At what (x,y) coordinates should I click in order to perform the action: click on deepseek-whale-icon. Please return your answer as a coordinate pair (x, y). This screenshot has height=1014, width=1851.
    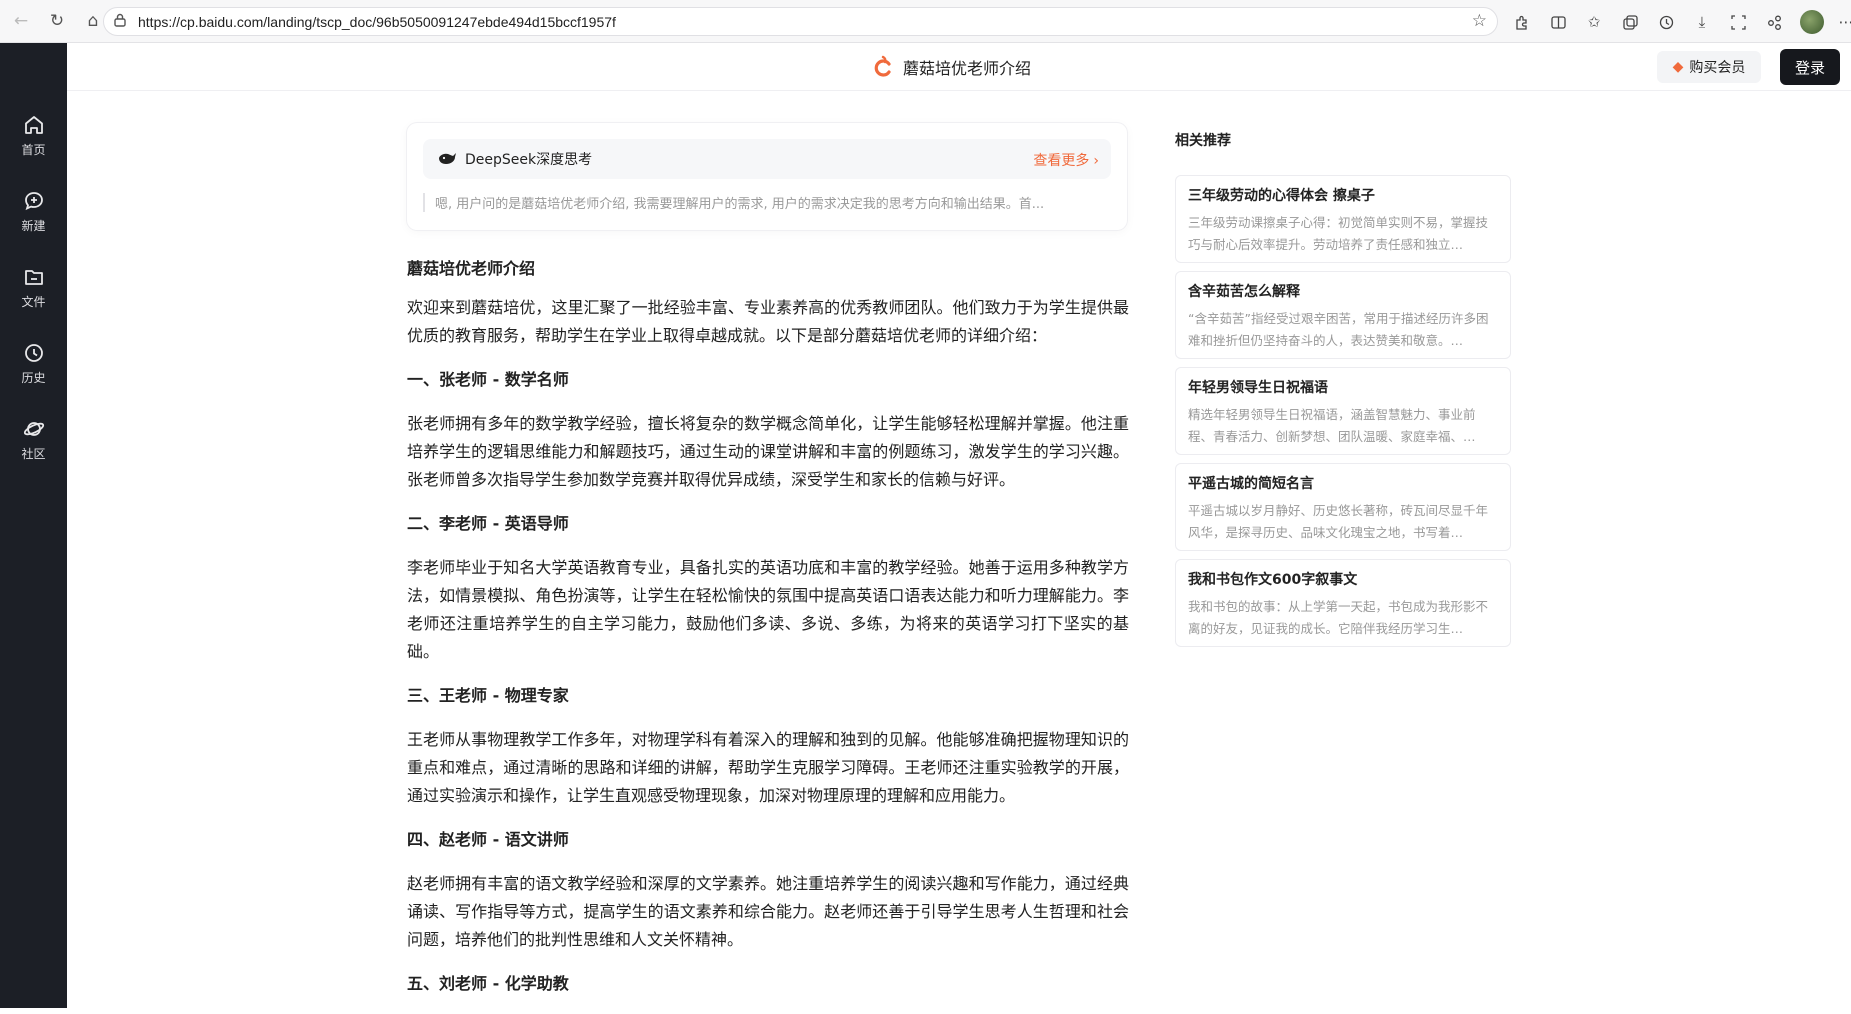
    Looking at the image, I should click on (447, 158).